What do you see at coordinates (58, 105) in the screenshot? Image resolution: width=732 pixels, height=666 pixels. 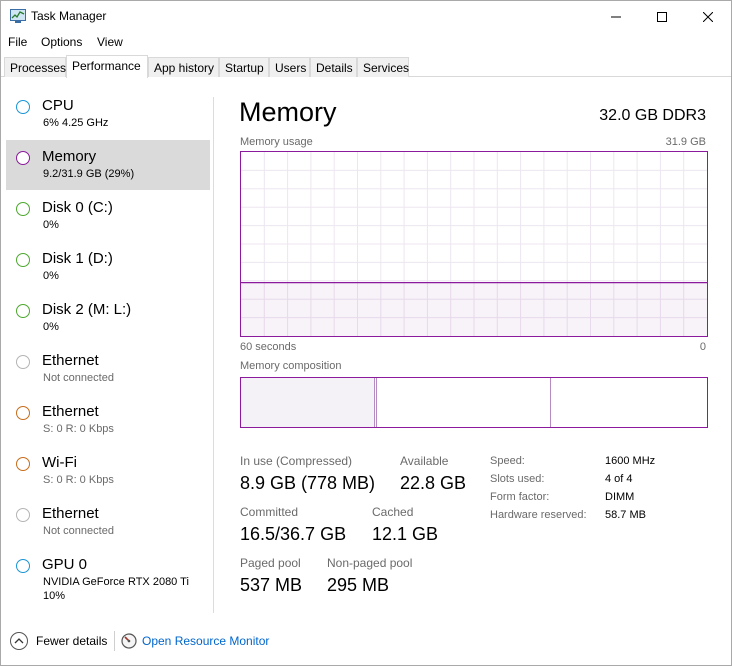 I see `sidebar-item-title: CPU` at bounding box center [58, 105].